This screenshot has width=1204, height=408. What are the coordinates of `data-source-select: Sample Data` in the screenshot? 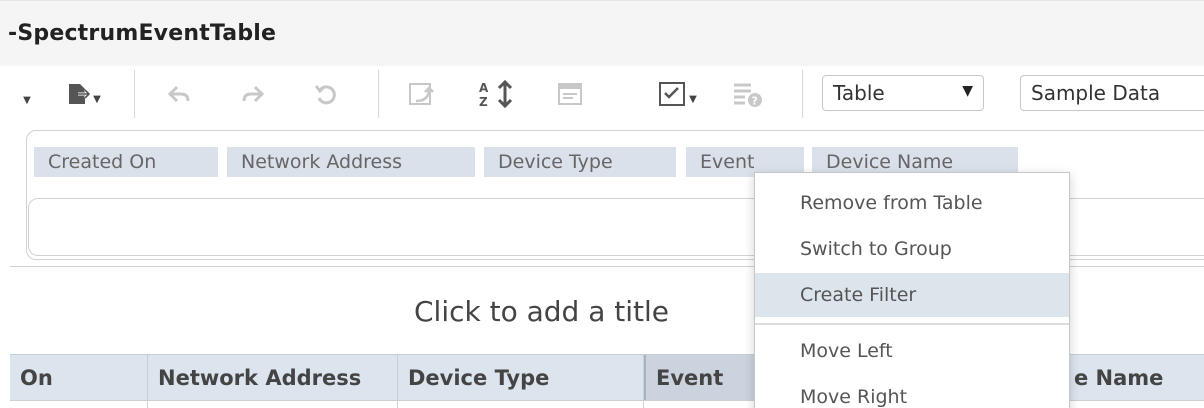 It's located at (1112, 93).